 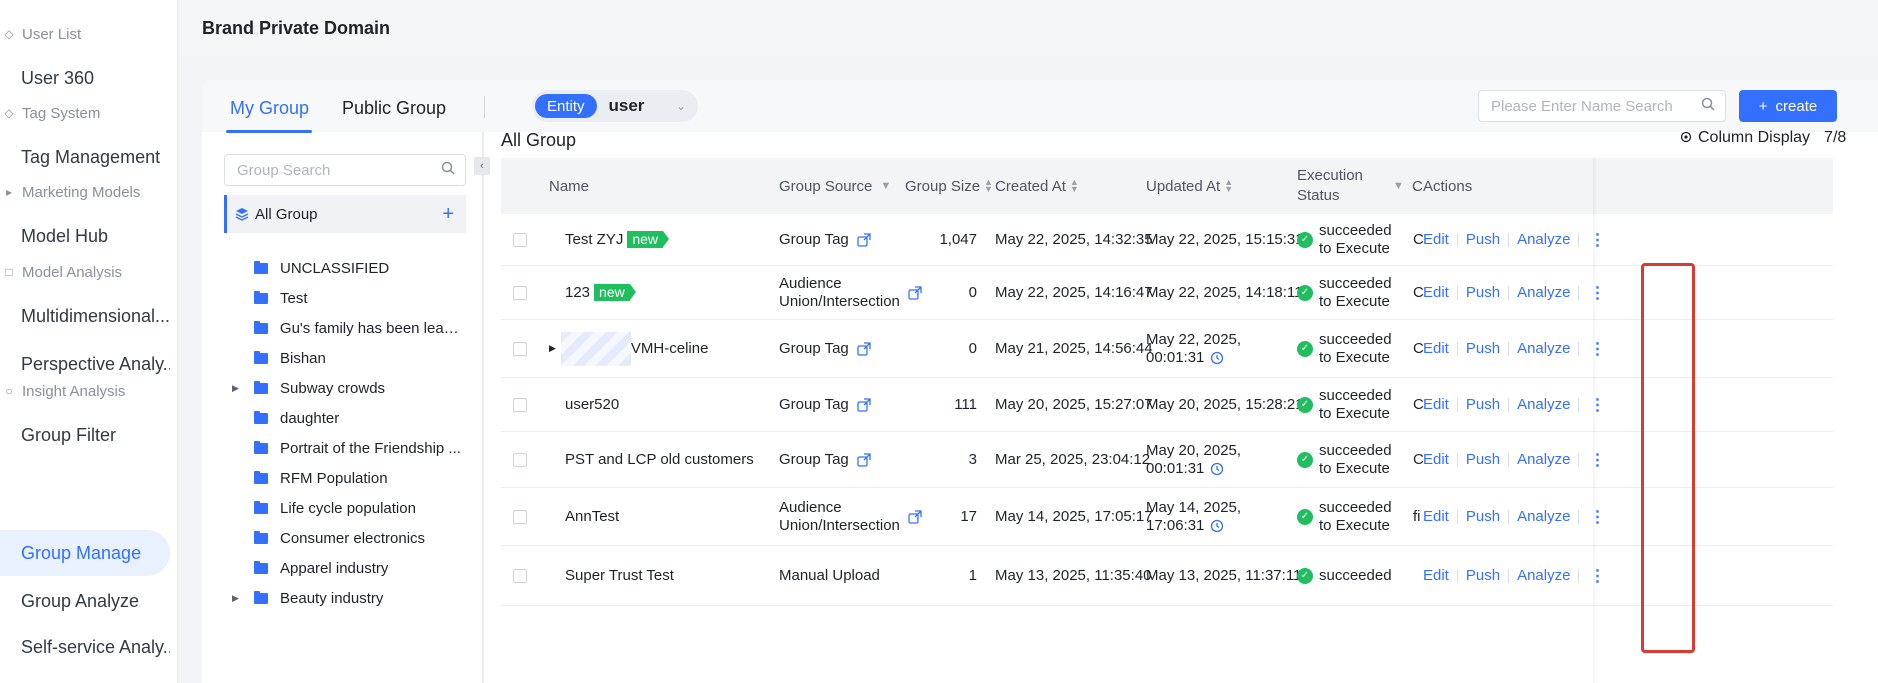 I want to click on action-divider, so click(x=1509, y=575).